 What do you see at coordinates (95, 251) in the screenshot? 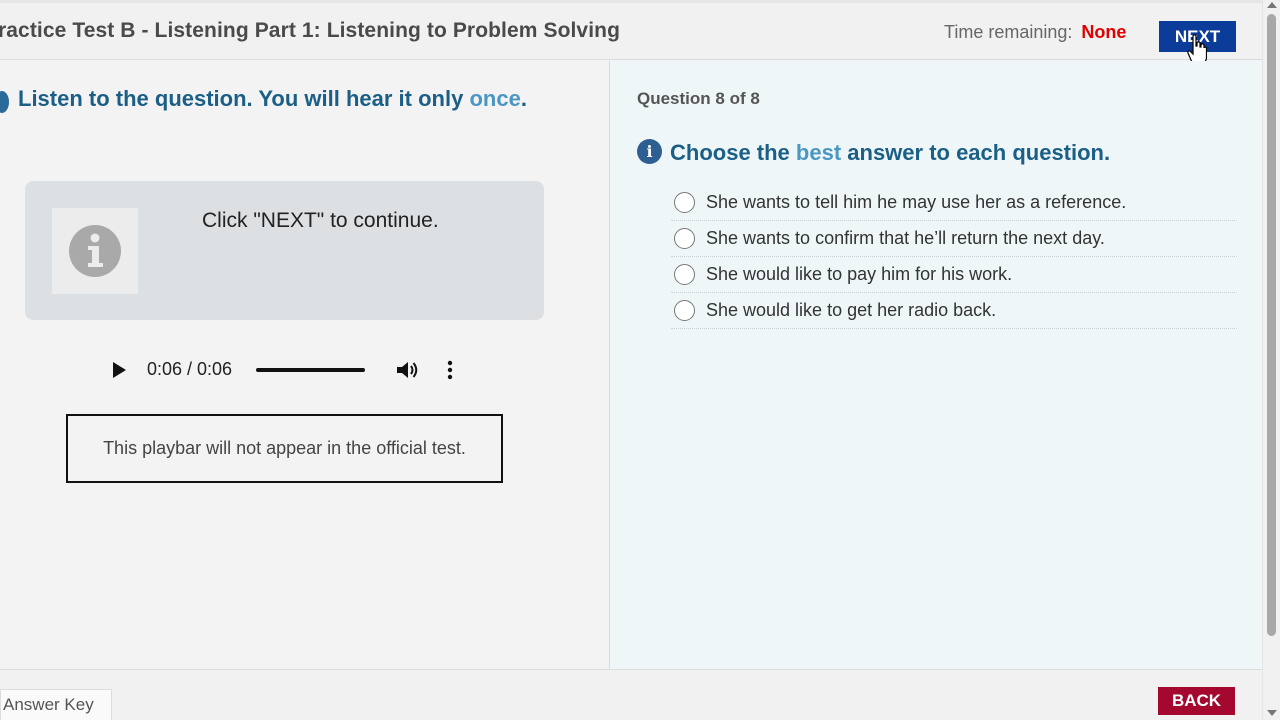
I see `info-icon` at bounding box center [95, 251].